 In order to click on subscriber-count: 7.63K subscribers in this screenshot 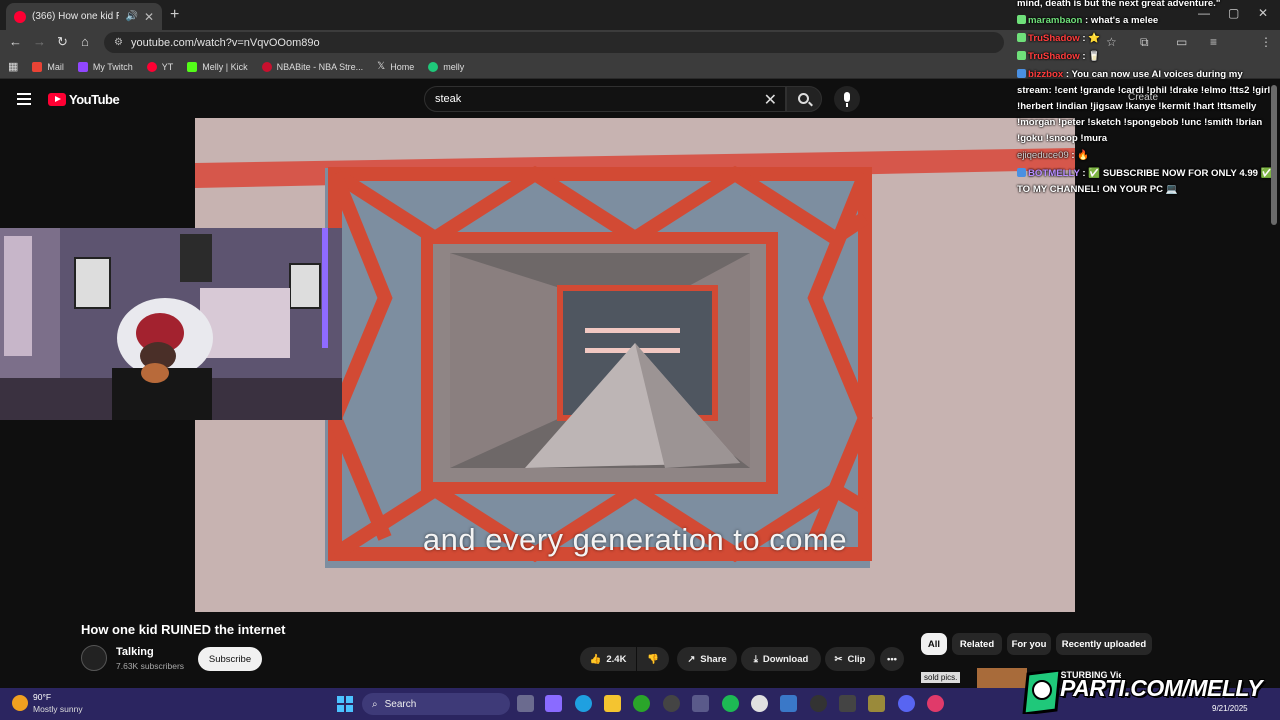, I will do `click(150, 666)`.